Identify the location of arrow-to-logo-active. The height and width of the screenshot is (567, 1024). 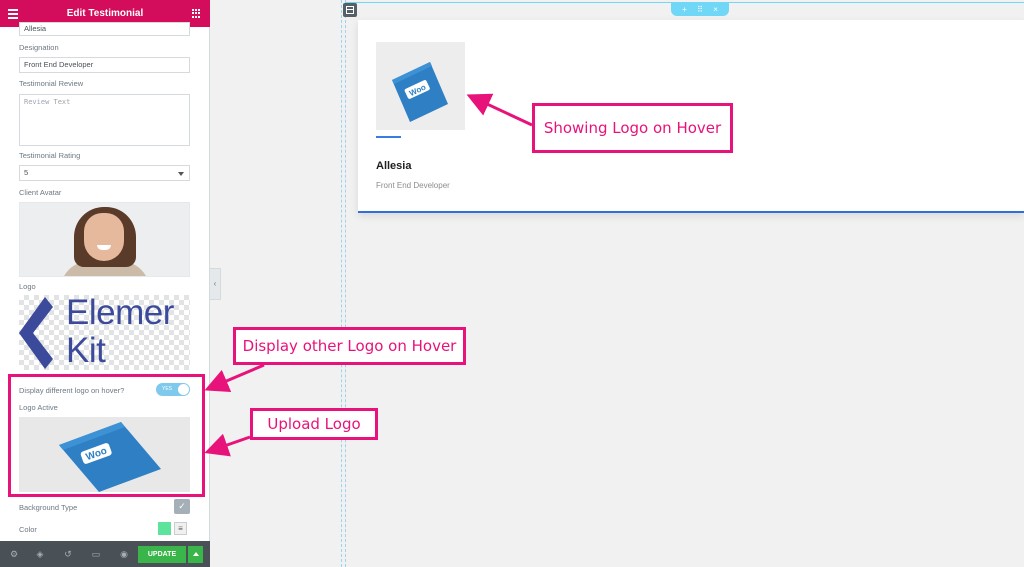
(227, 445).